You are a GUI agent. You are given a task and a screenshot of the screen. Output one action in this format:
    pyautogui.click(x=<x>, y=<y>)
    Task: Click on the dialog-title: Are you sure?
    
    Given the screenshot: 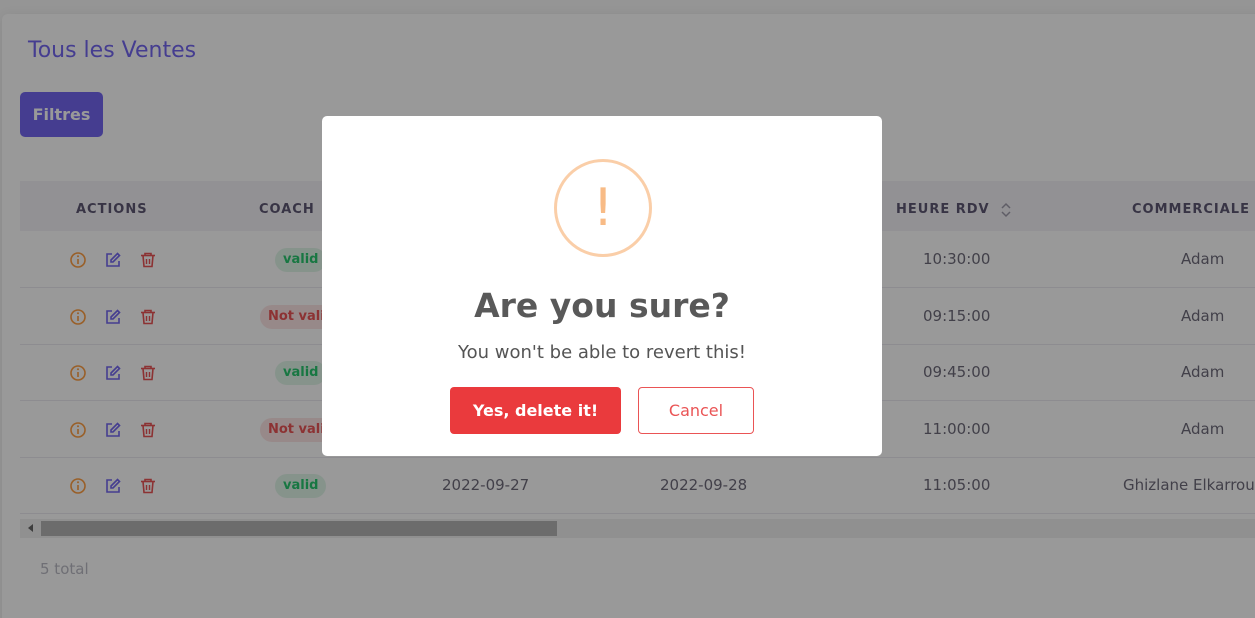 What is the action you would take?
    pyautogui.click(x=602, y=305)
    